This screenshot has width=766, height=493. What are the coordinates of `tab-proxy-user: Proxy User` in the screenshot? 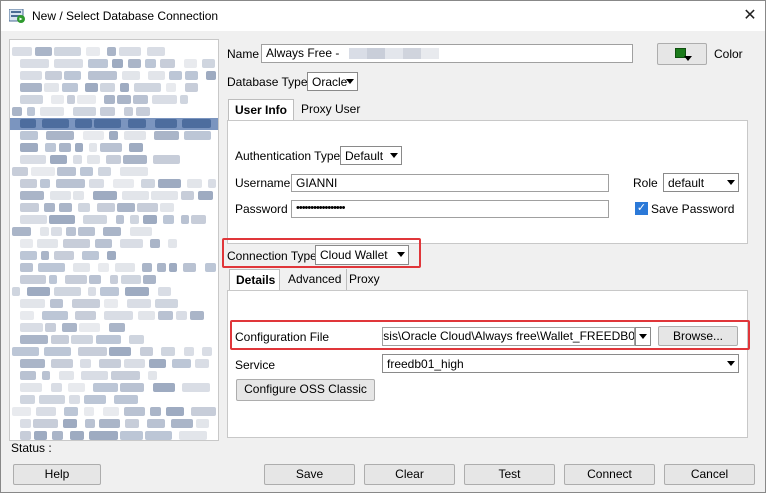 It's located at (330, 110).